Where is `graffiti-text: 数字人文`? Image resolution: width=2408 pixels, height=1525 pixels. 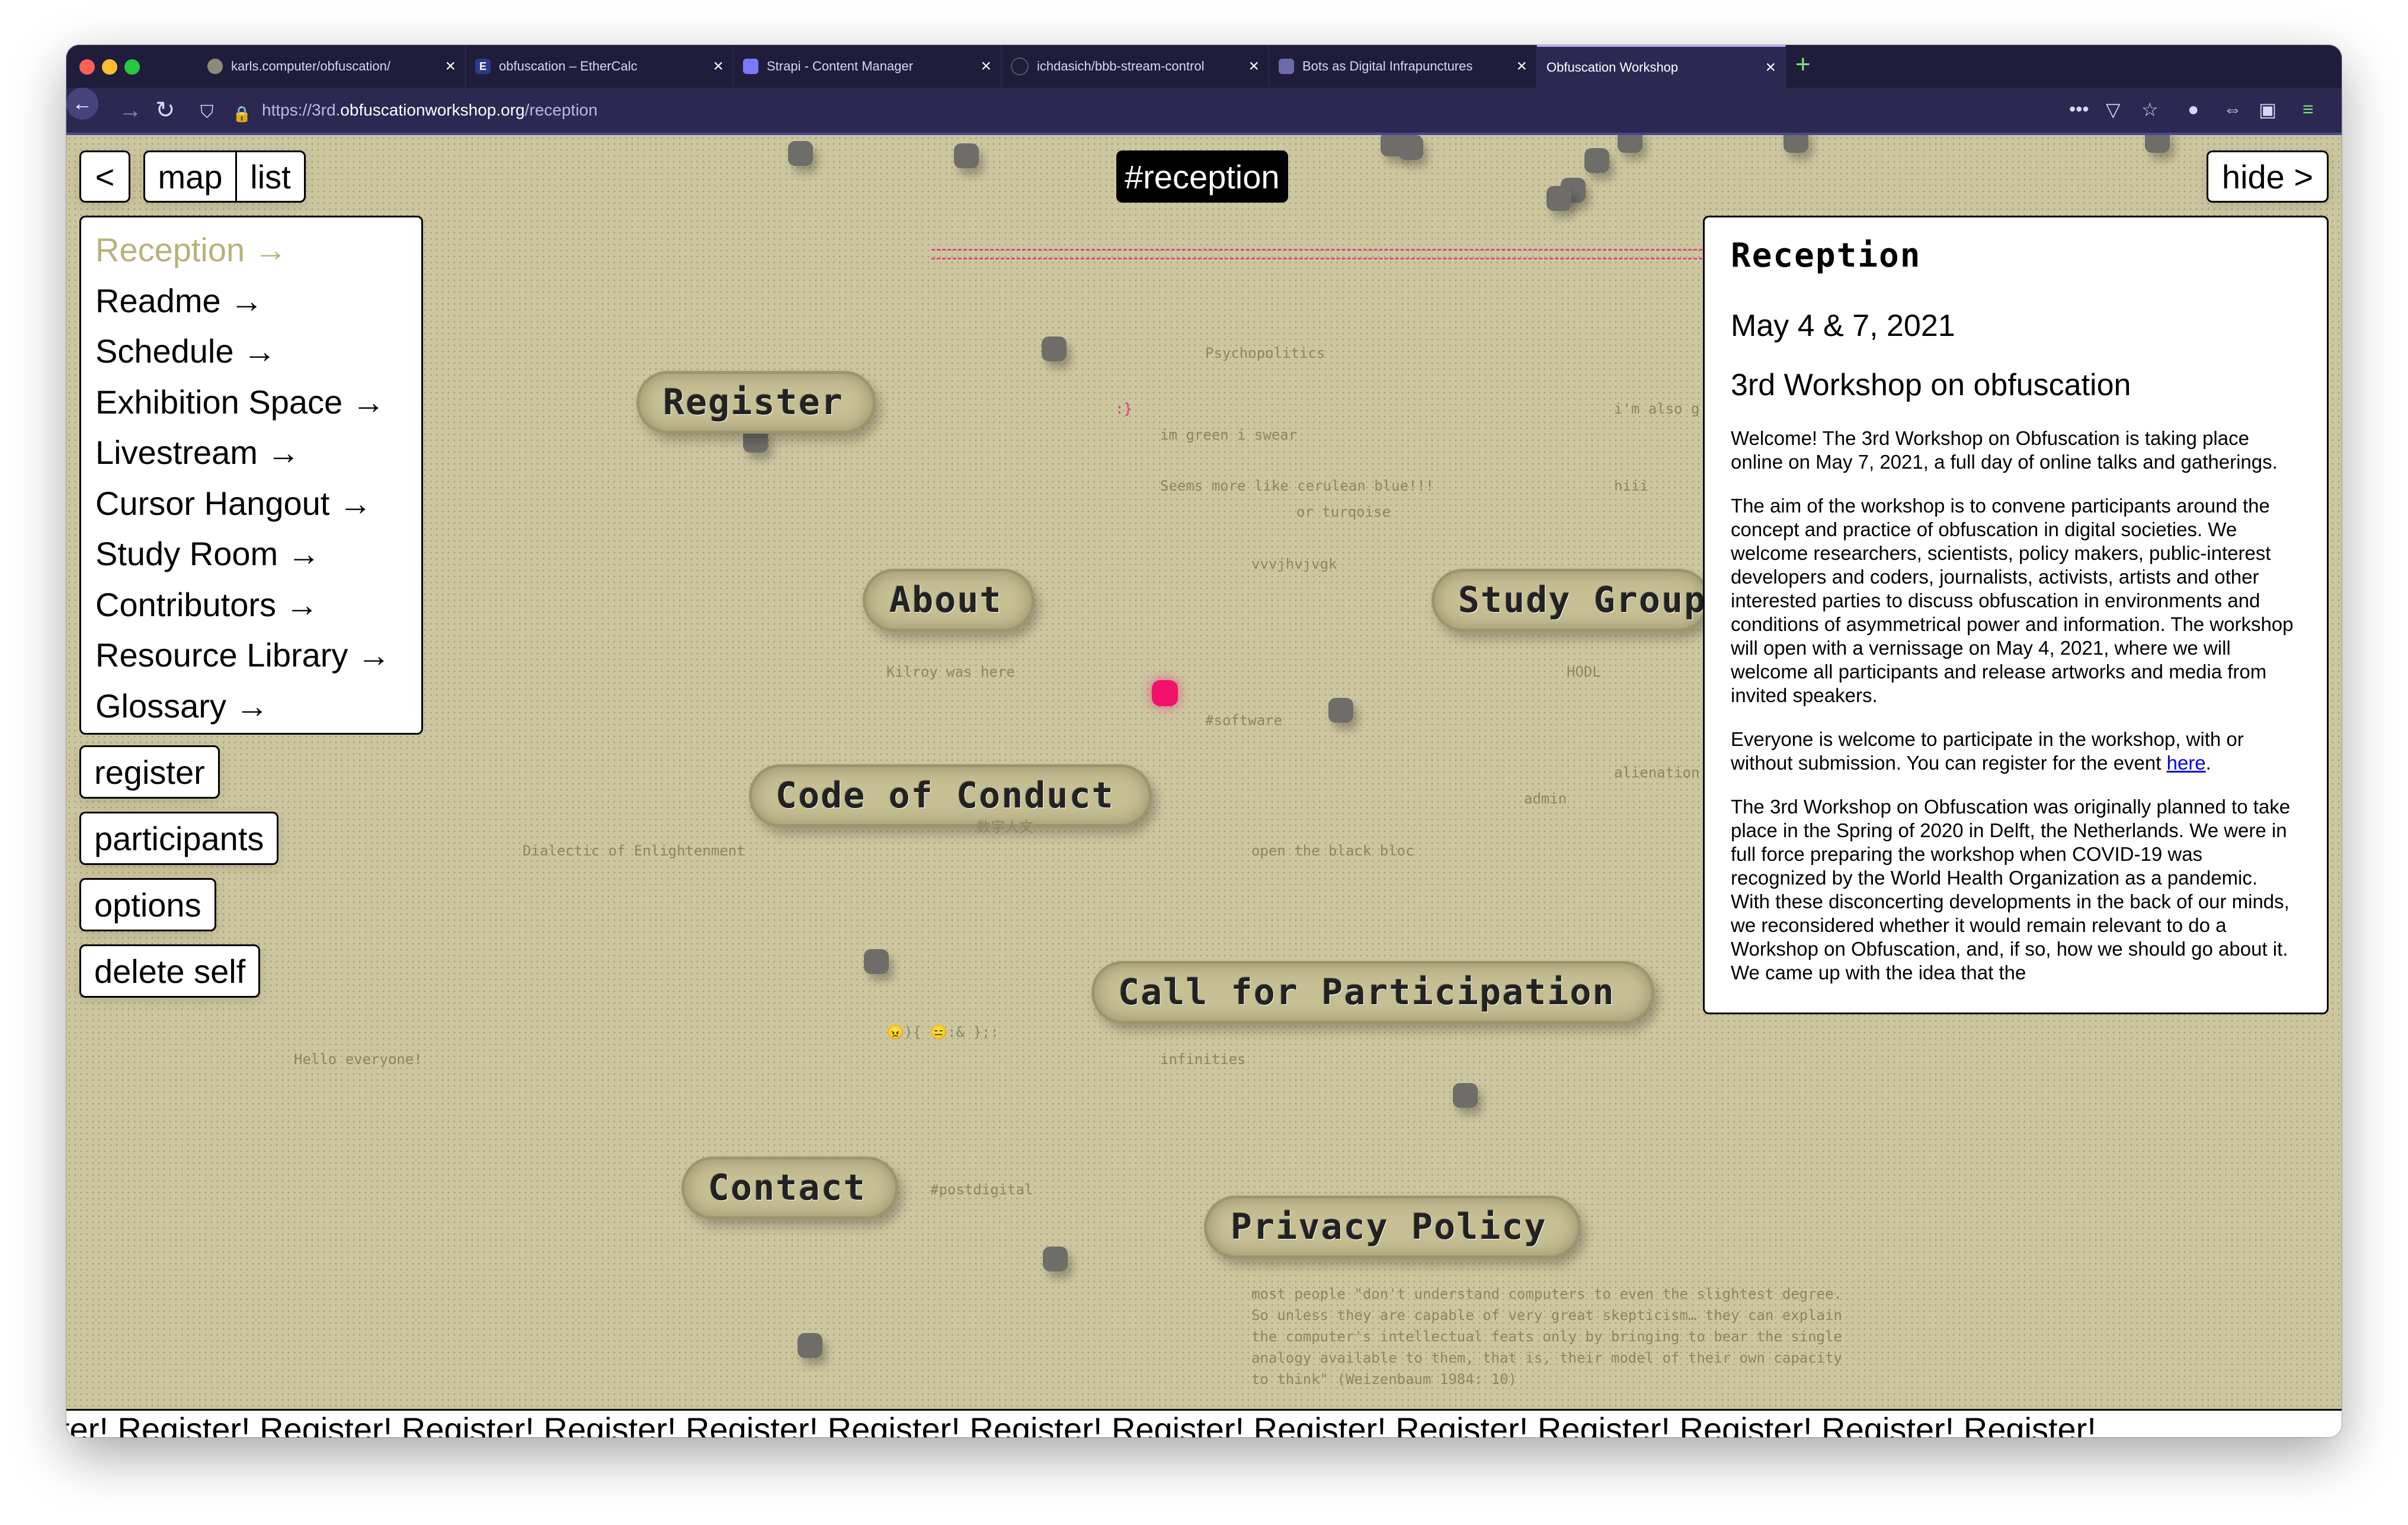 graffiti-text: 数字人文 is located at coordinates (1004, 827).